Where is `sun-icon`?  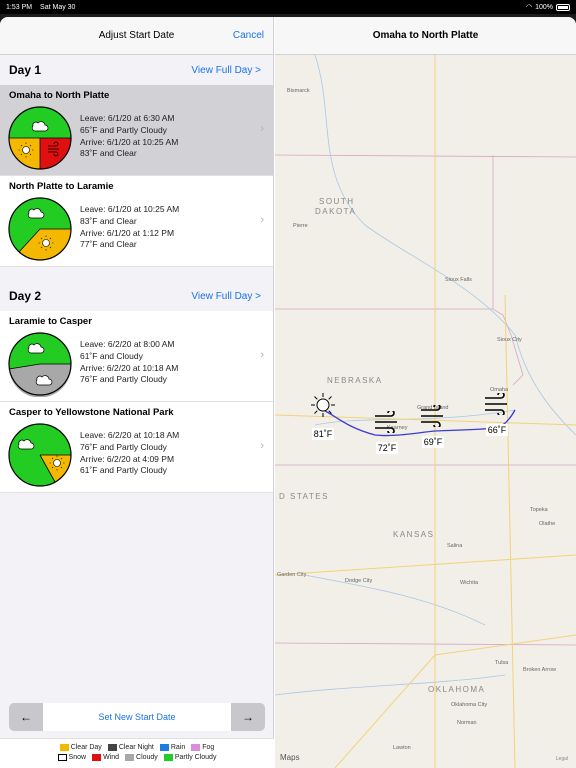 sun-icon is located at coordinates (323, 405).